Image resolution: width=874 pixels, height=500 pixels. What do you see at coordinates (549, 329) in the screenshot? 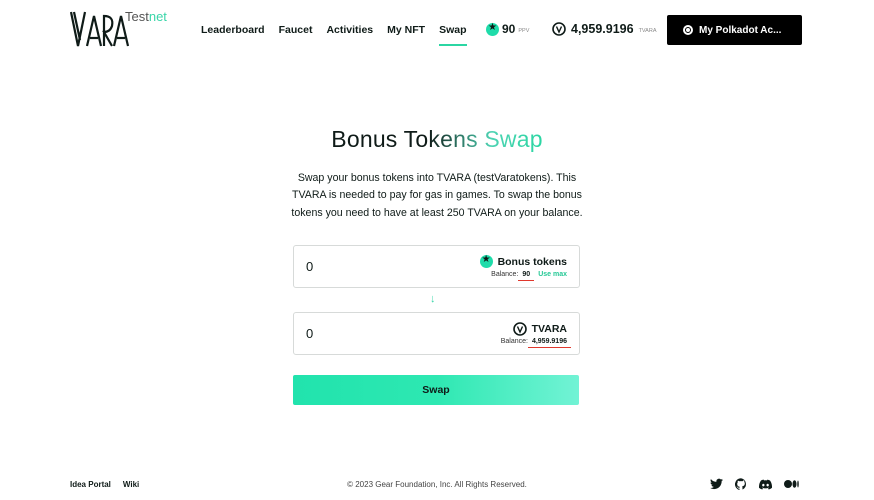
I see `tvara-token-label: TVARA` at bounding box center [549, 329].